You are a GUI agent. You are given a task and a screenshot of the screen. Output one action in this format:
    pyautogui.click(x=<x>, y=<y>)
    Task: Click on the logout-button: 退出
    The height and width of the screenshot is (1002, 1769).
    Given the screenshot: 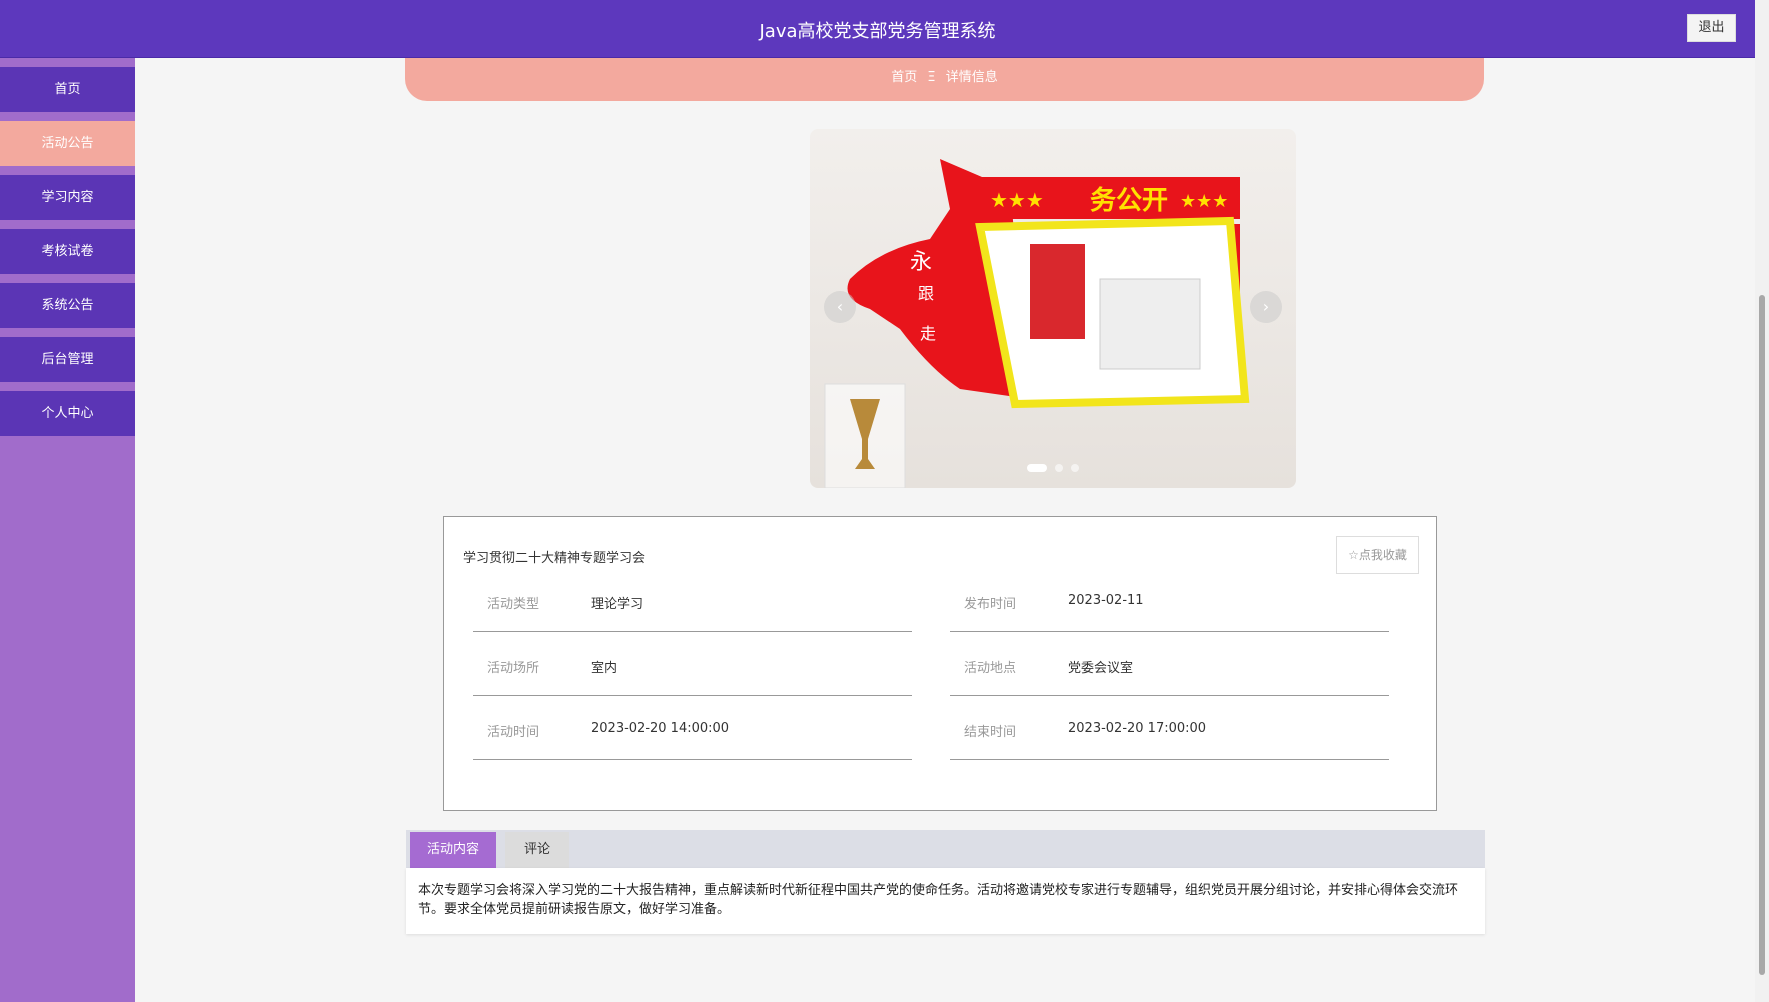 What is the action you would take?
    pyautogui.click(x=1711, y=28)
    